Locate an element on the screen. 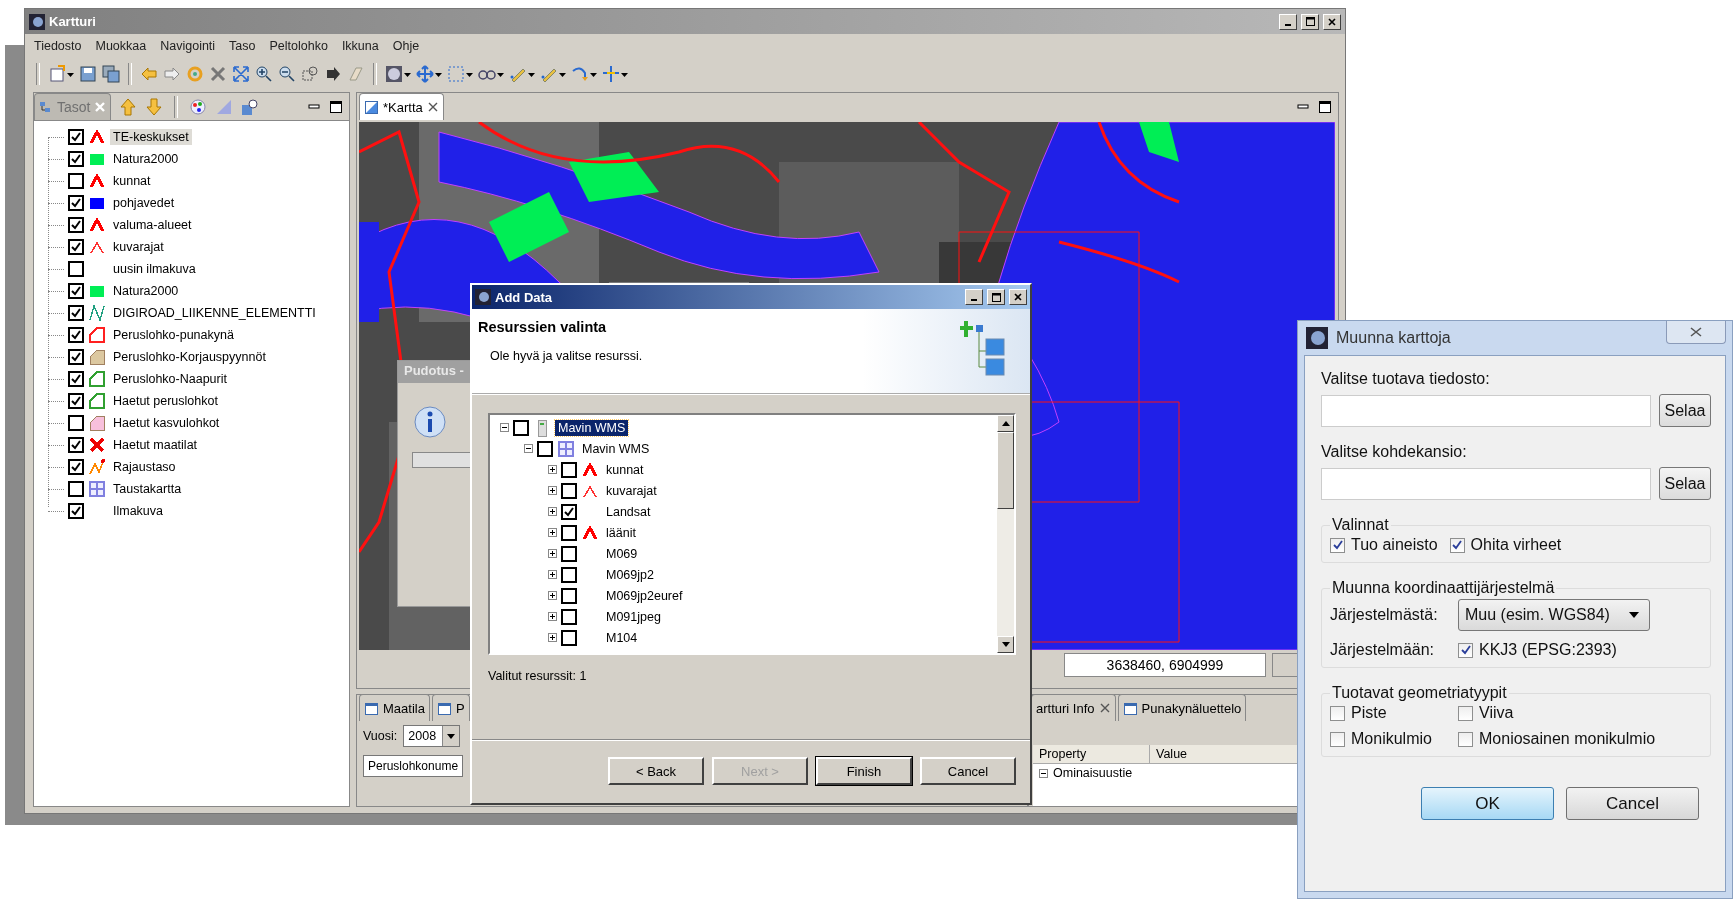 This screenshot has width=1733, height=899. input-field is located at coordinates (1486, 483).